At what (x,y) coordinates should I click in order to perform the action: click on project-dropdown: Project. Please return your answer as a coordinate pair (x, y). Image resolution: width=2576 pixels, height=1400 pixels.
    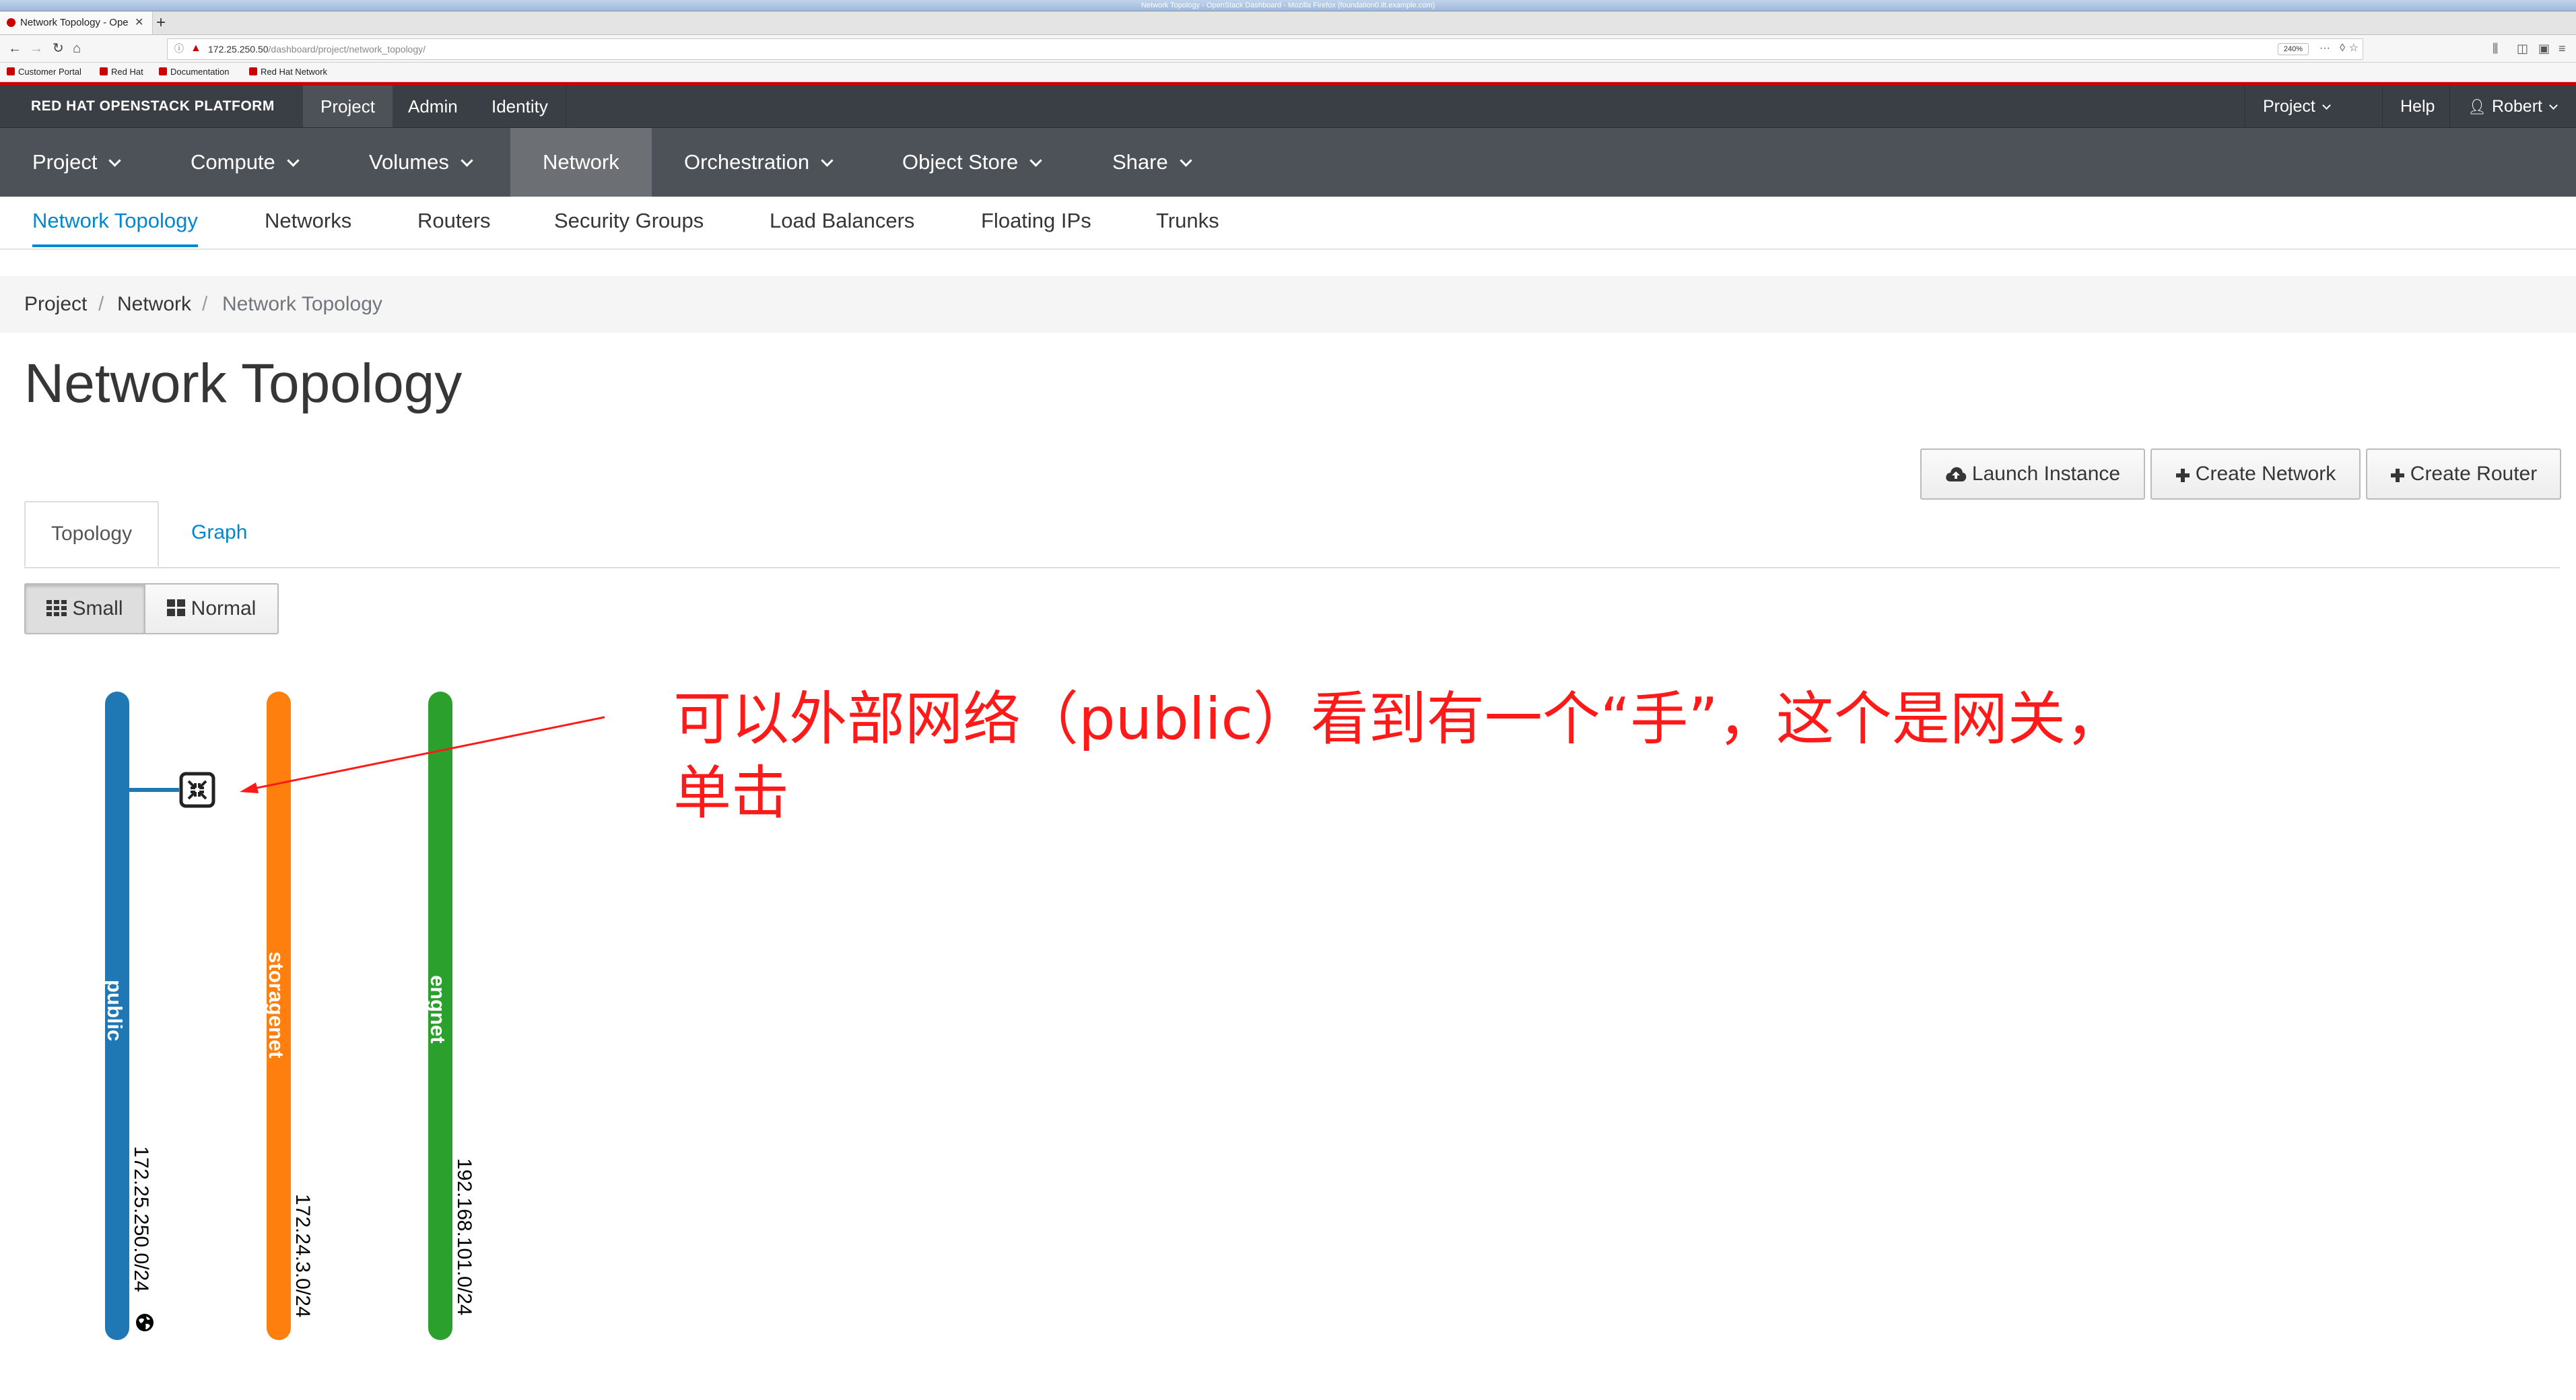
    Looking at the image, I should click on (2296, 107).